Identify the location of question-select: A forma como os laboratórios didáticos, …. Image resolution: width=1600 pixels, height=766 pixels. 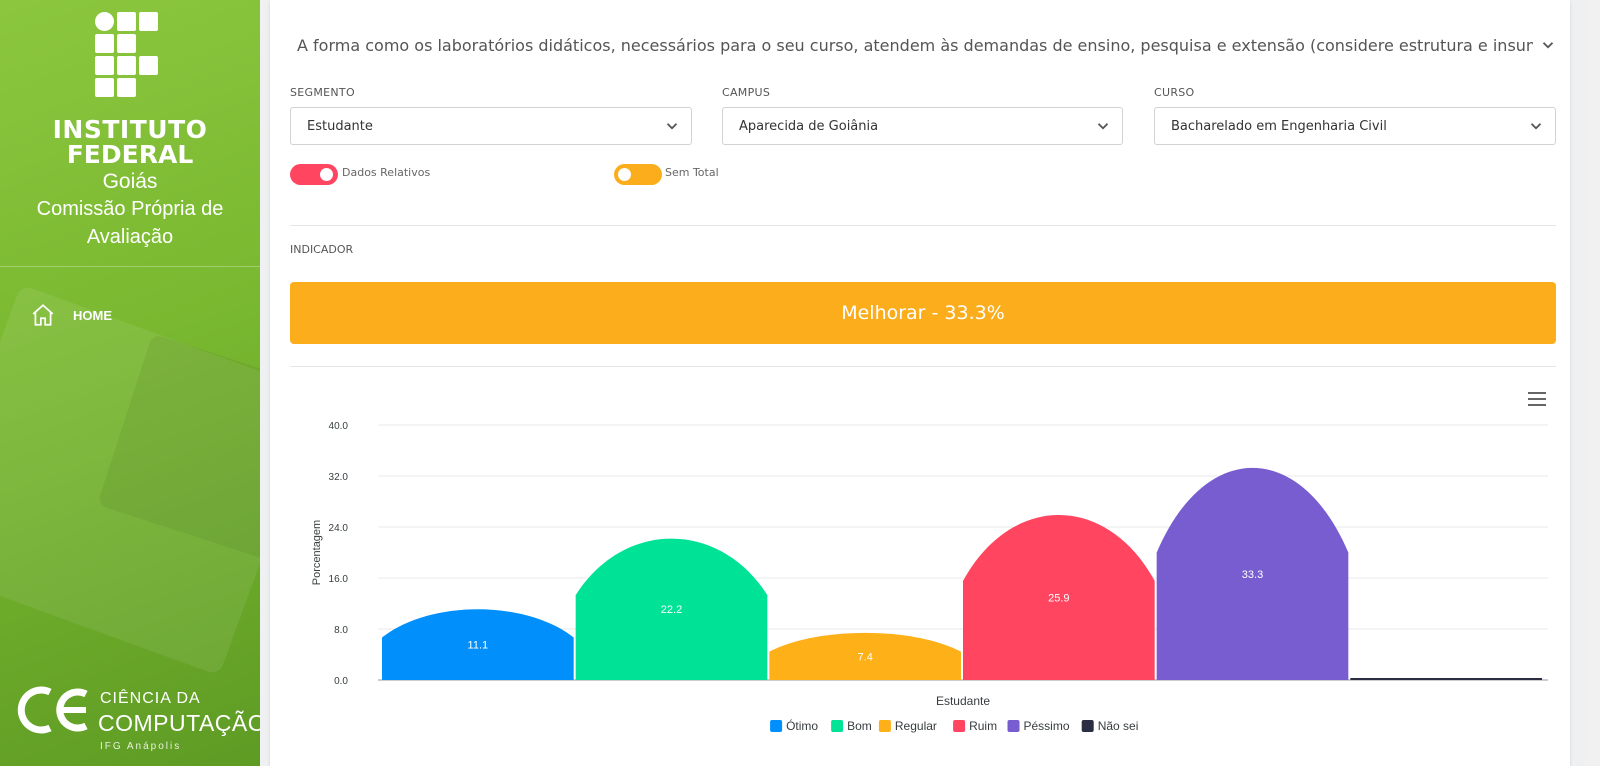
(927, 45).